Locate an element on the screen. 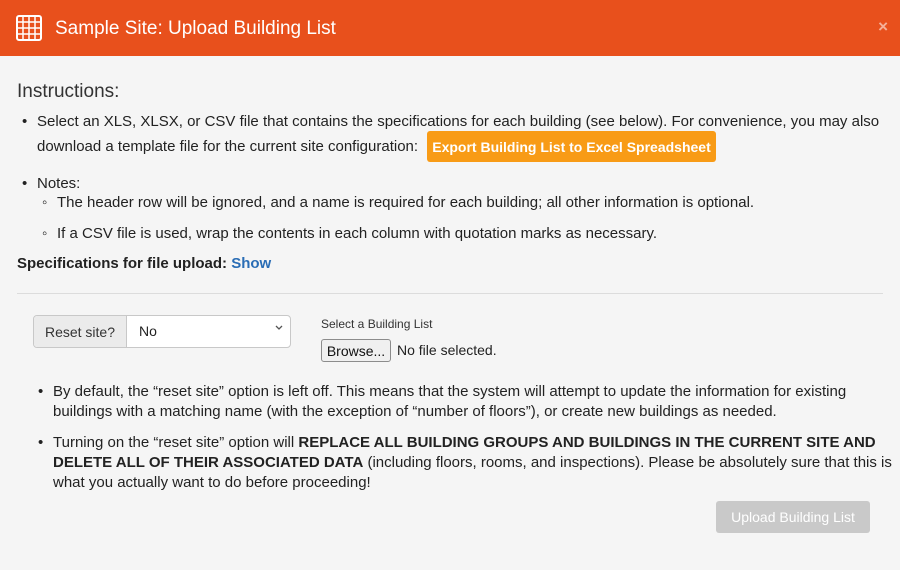 This screenshot has width=900, height=570. modal-title: Sample Site: Upload Building List is located at coordinates (195, 28).